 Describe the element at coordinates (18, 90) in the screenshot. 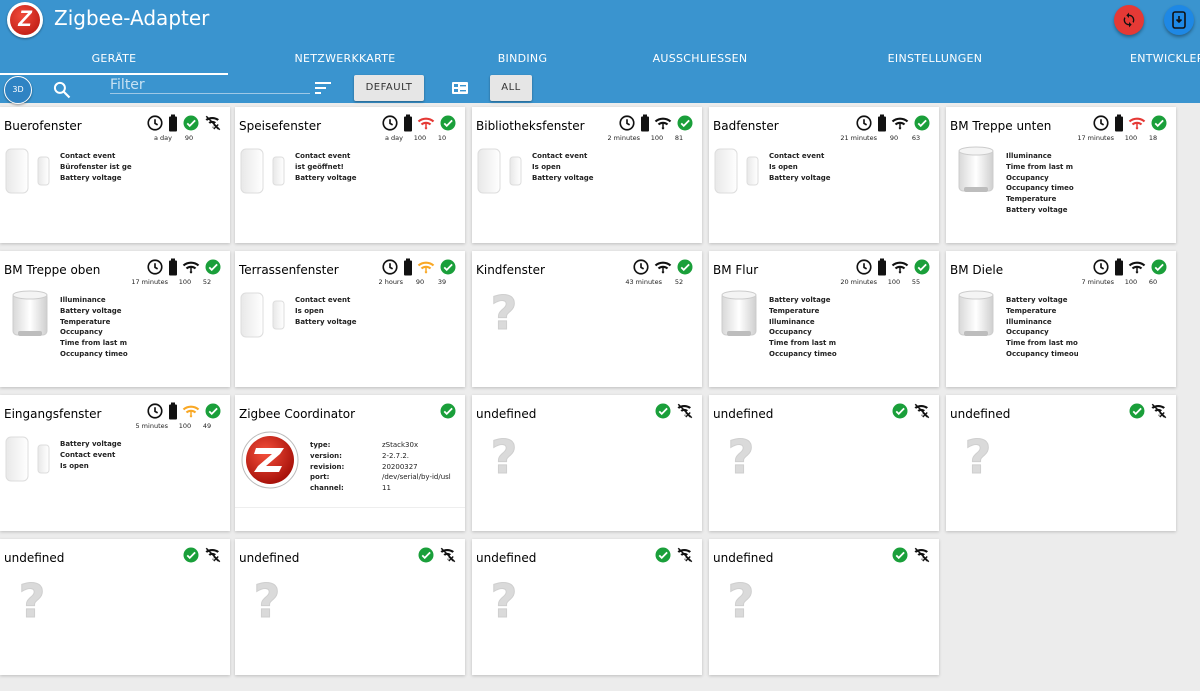

I see `3d-view-button: 3D` at that location.